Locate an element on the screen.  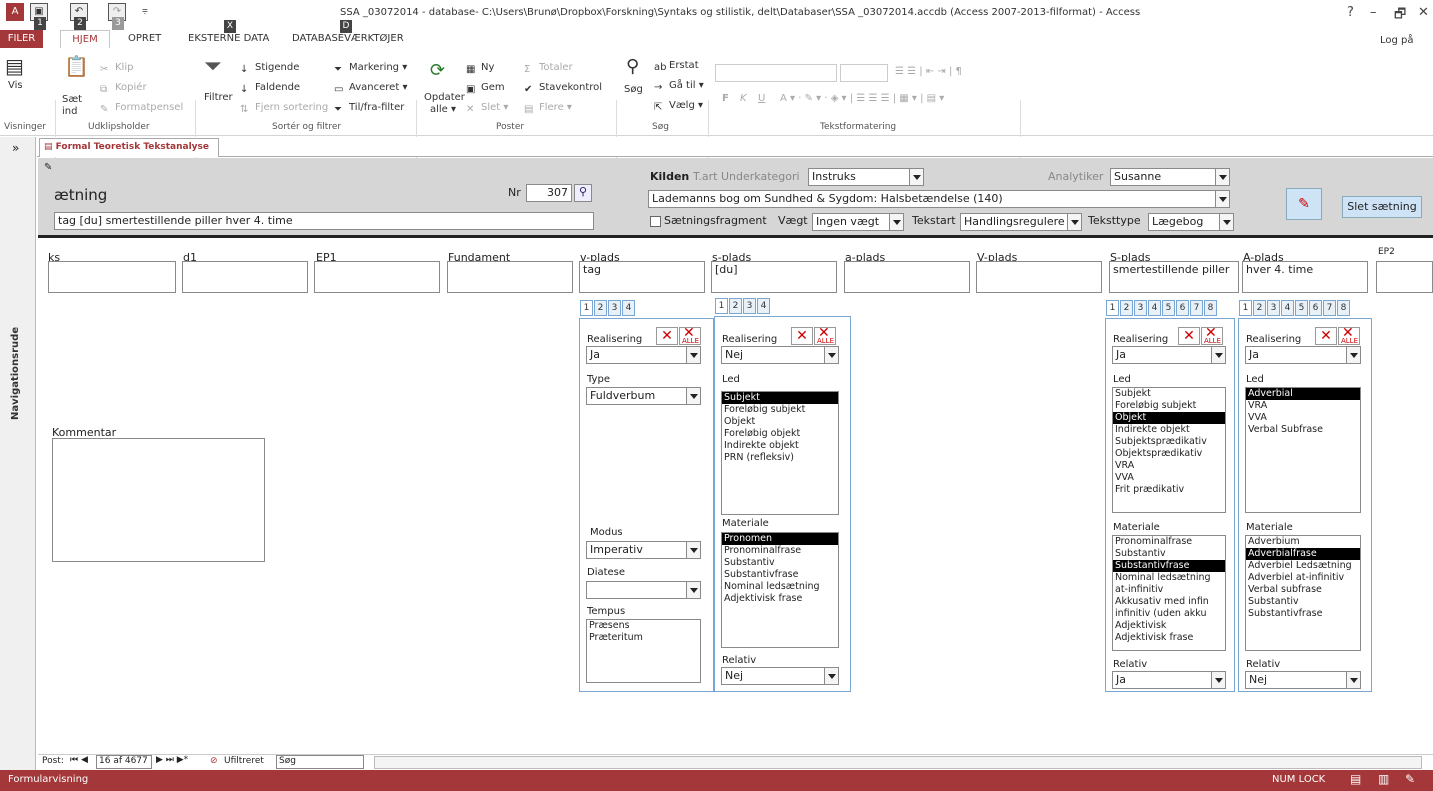
tab-opret: OPRET is located at coordinates (144, 38).